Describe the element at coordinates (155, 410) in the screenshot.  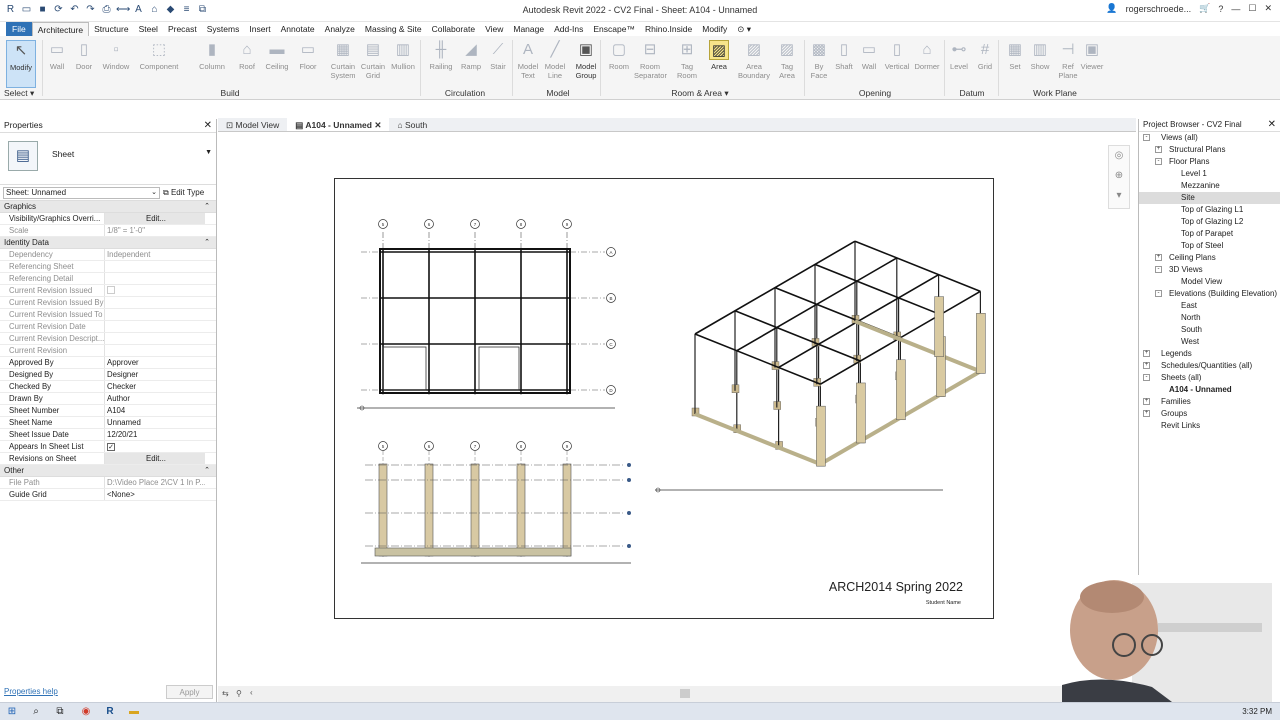
I see `property-value: A104` at that location.